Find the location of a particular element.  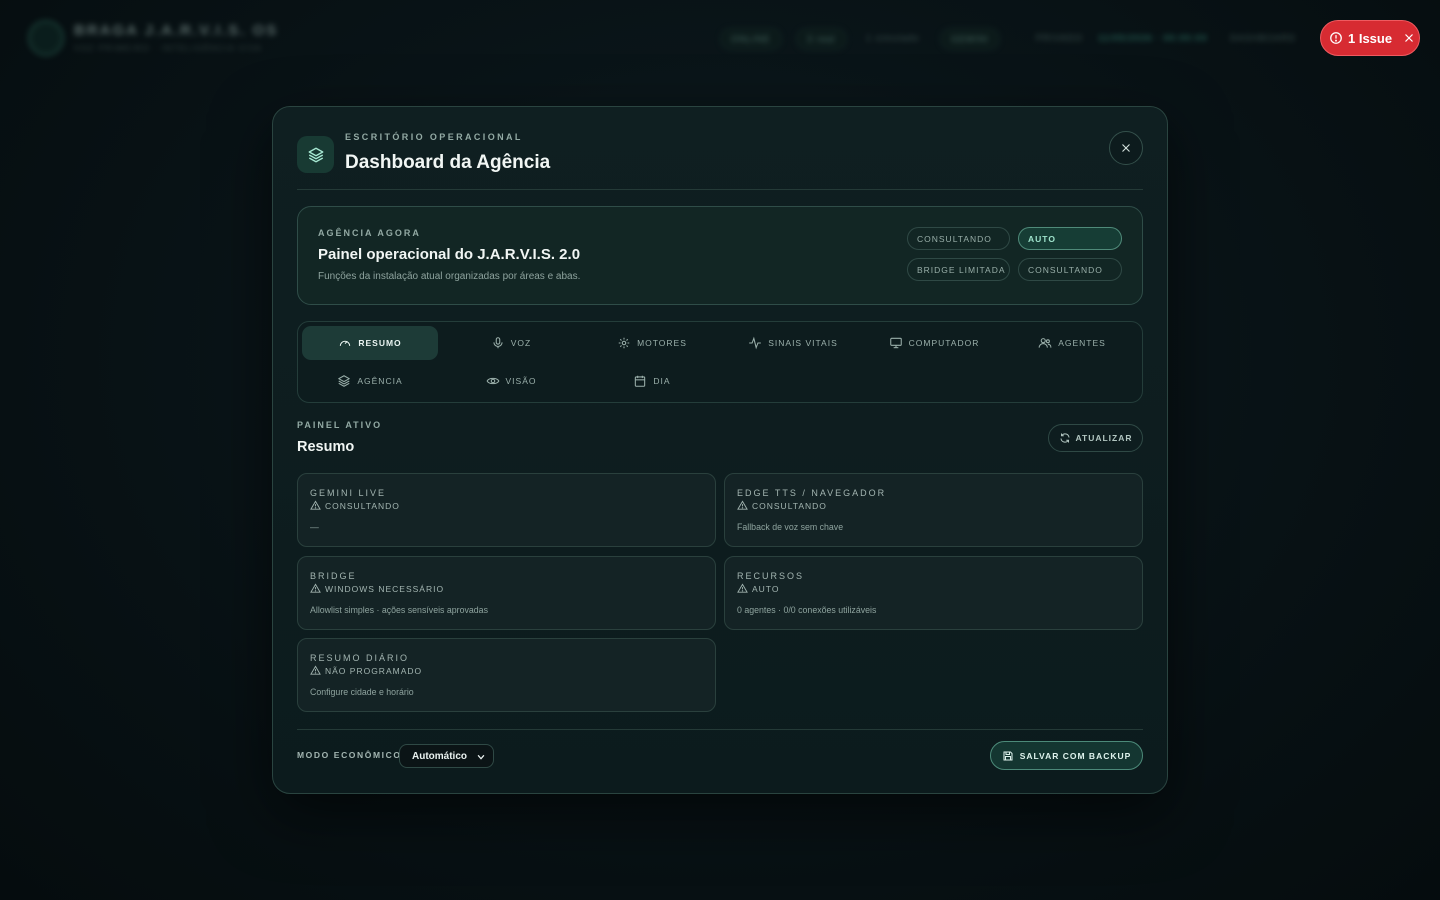

card-status-label: AUTO is located at coordinates (766, 588).